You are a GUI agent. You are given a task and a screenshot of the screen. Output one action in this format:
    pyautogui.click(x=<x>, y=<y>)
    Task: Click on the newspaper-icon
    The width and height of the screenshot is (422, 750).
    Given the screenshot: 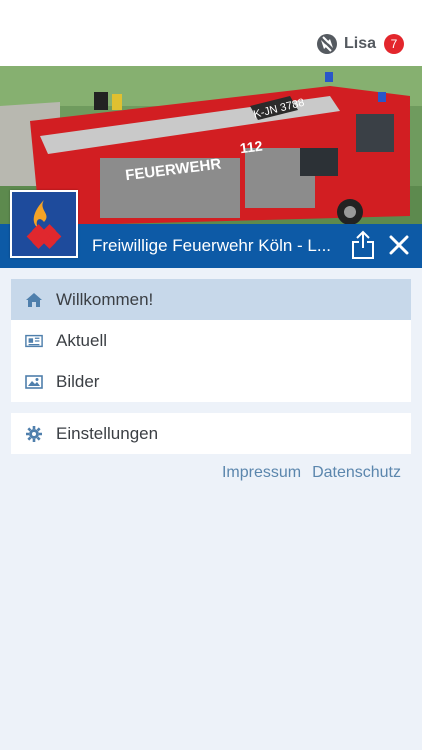 What is the action you would take?
    pyautogui.click(x=34, y=341)
    